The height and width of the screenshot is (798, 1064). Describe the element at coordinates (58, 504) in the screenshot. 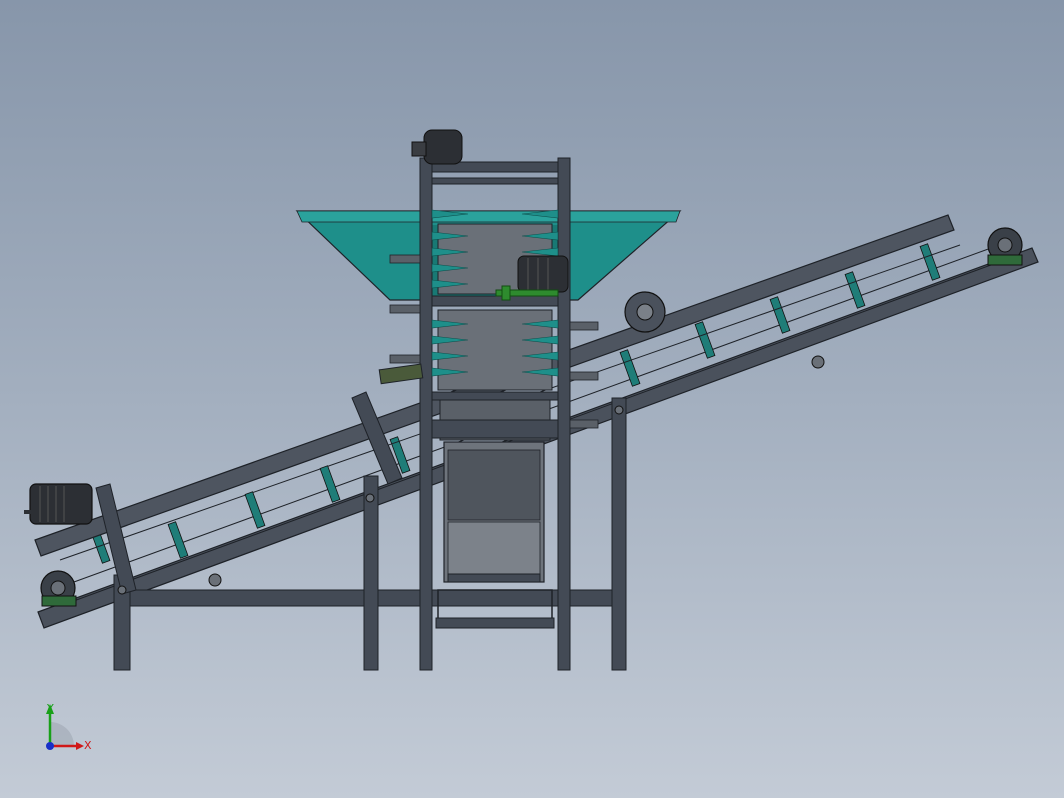

I see `drive-motor-left` at that location.